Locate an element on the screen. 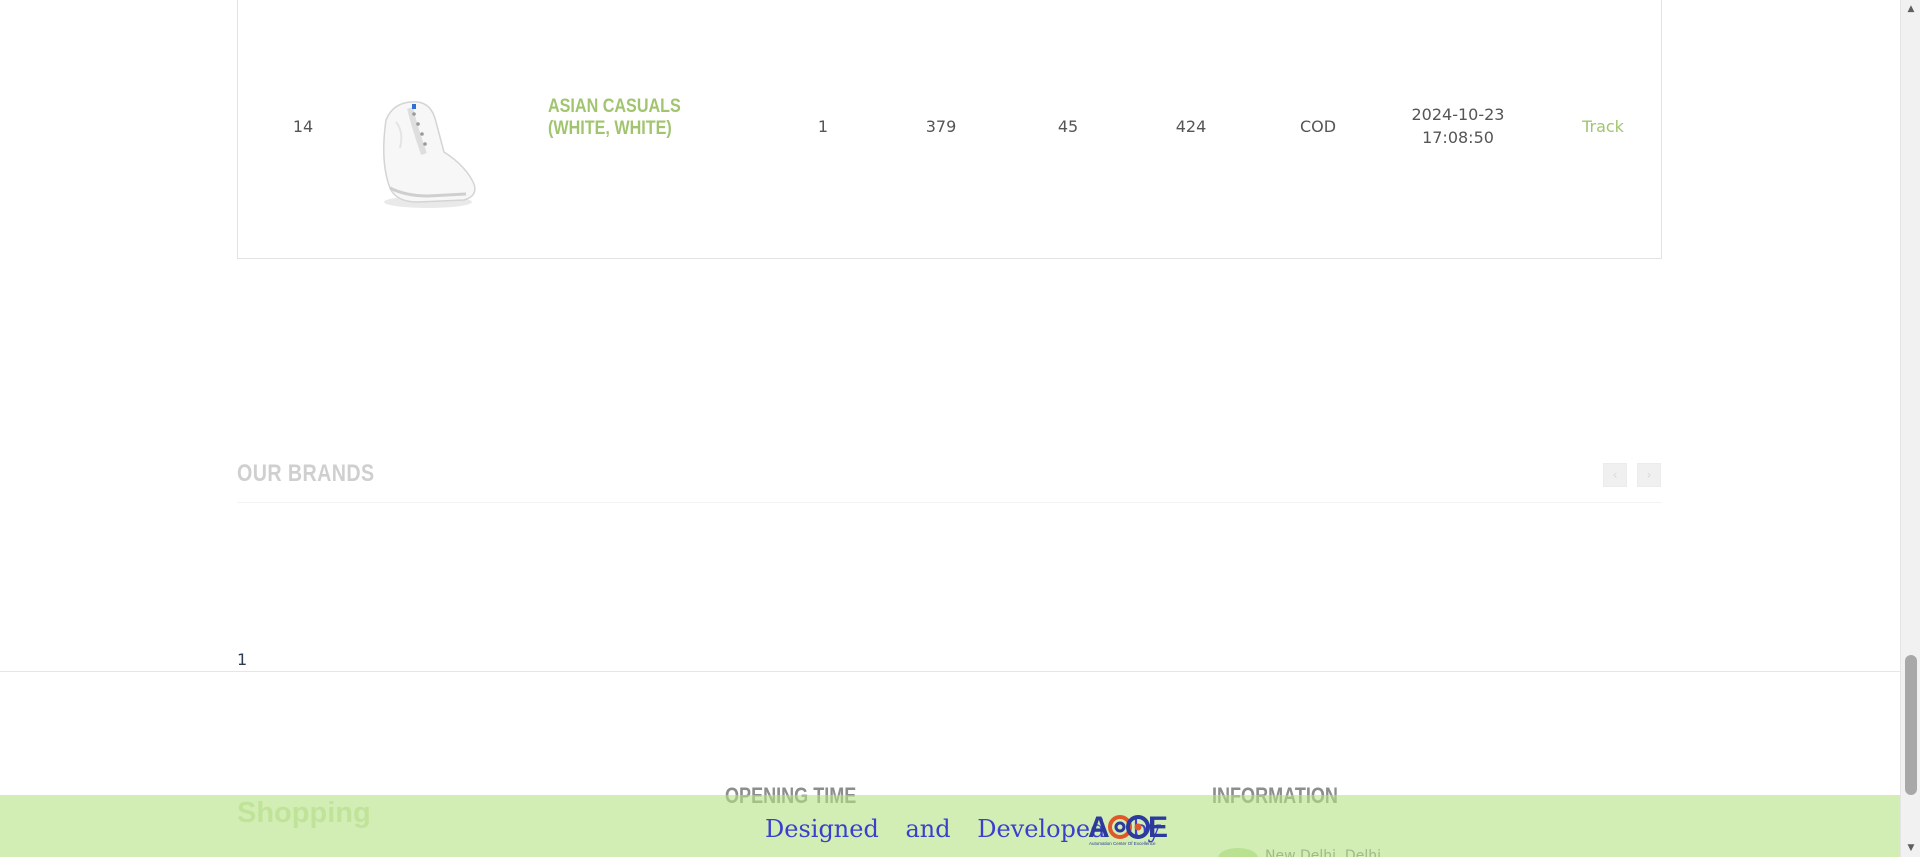 The height and width of the screenshot is (857, 1920). track-order-link: Track is located at coordinates (1603, 126).